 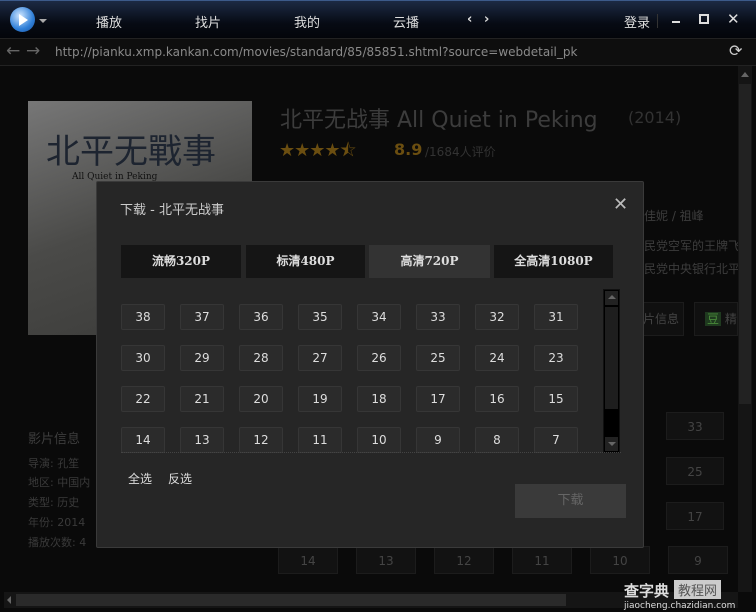 What do you see at coordinates (680, 606) in the screenshot?
I see `watermark-url: jiaocheng.chazidian.com` at bounding box center [680, 606].